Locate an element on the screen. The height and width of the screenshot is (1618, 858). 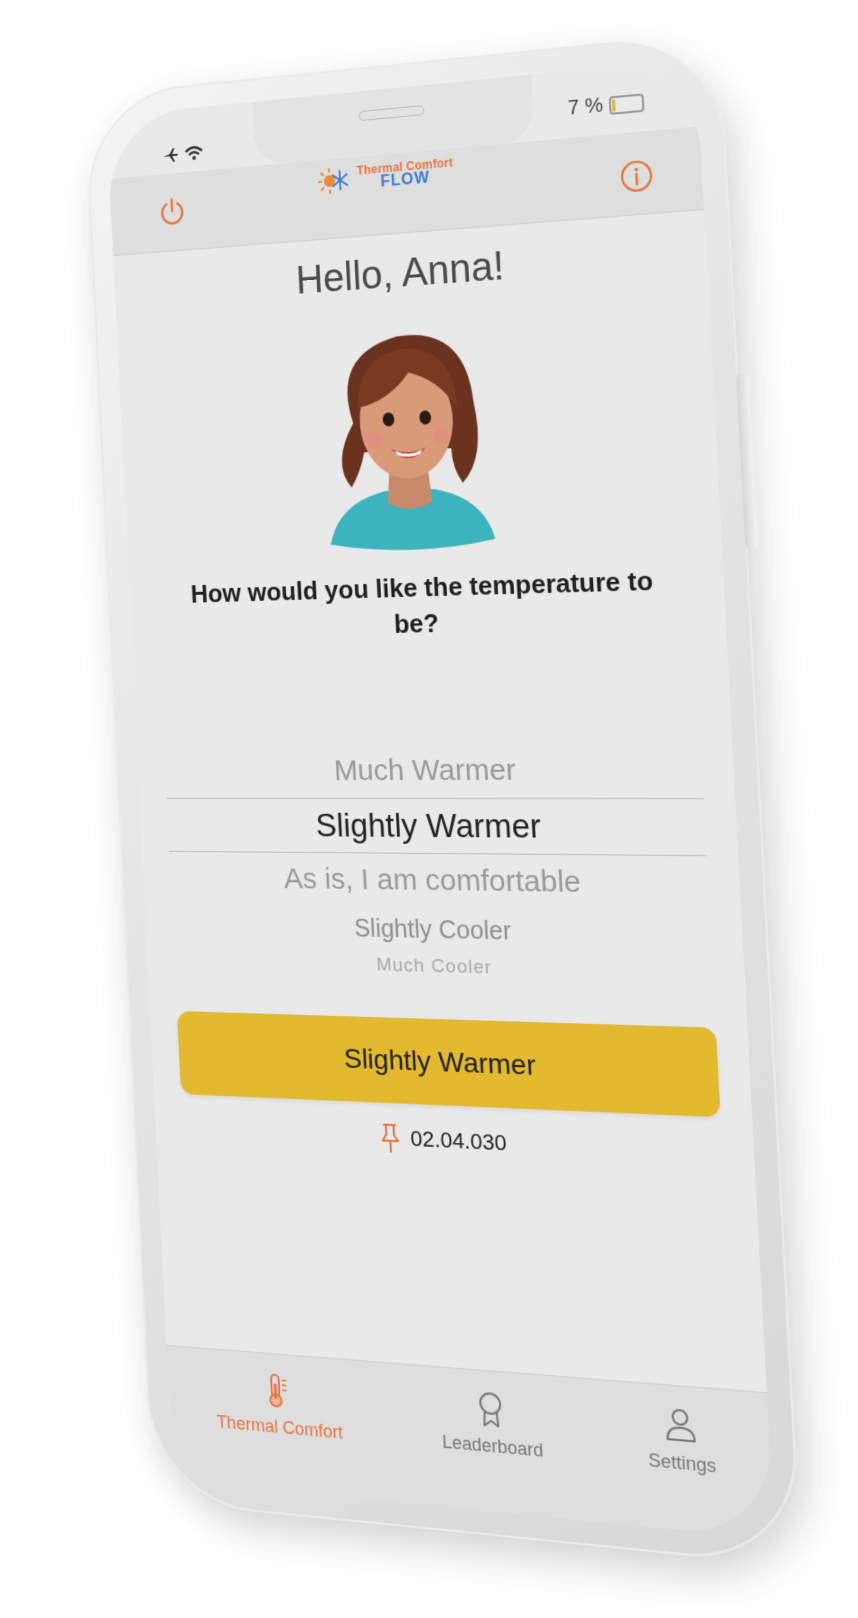
battery-status: 7 % is located at coordinates (606, 105).